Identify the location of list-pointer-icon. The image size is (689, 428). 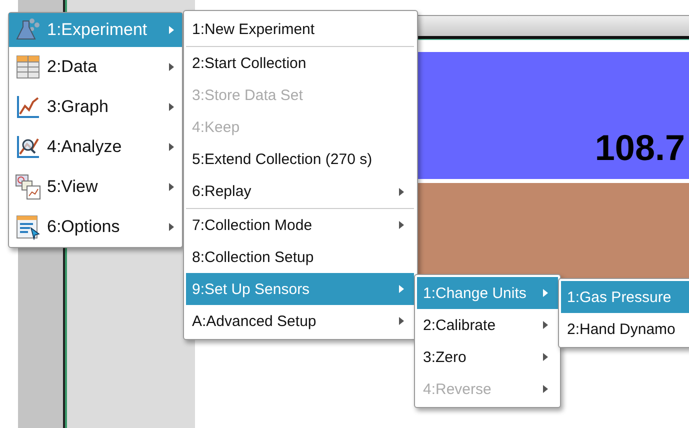
(28, 227).